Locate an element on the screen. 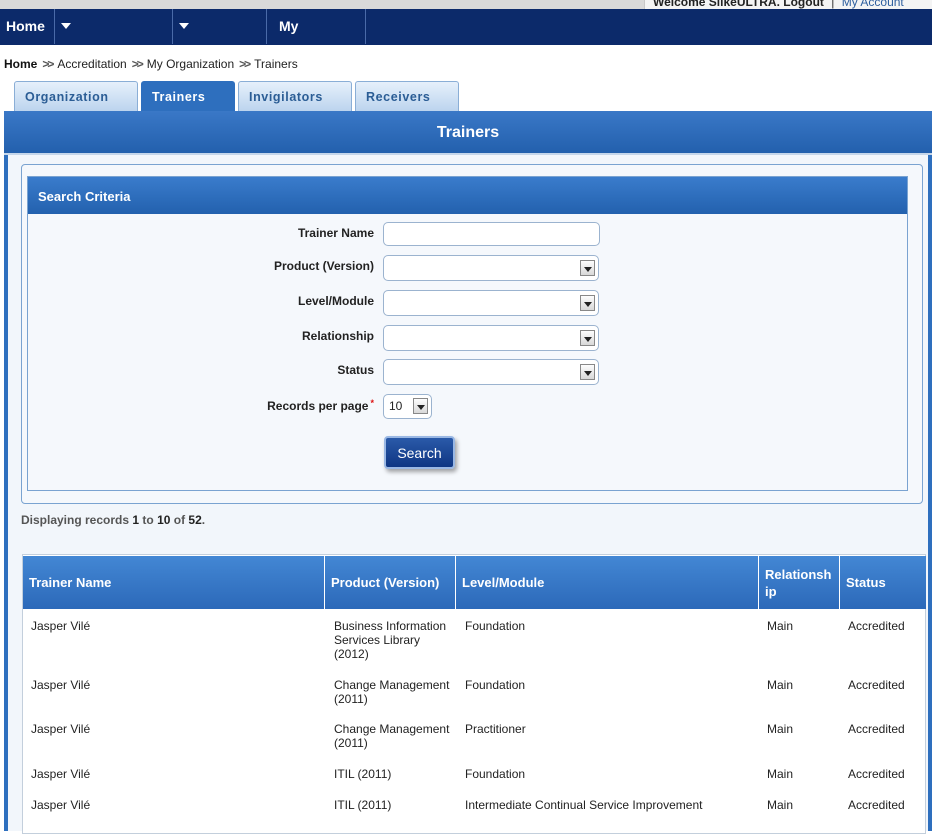  required-asterisk: * is located at coordinates (372, 403).